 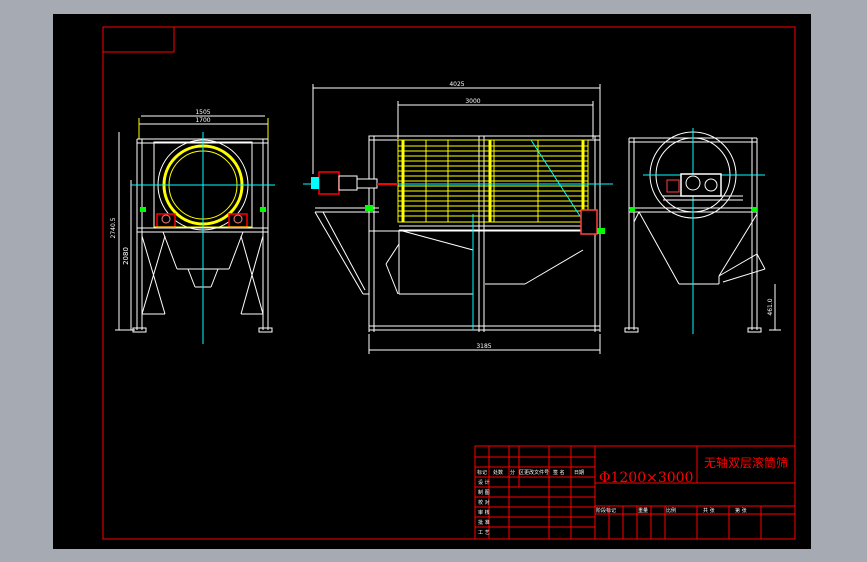 What do you see at coordinates (579, 473) in the screenshot?
I see `tb-header-5: 日期` at bounding box center [579, 473].